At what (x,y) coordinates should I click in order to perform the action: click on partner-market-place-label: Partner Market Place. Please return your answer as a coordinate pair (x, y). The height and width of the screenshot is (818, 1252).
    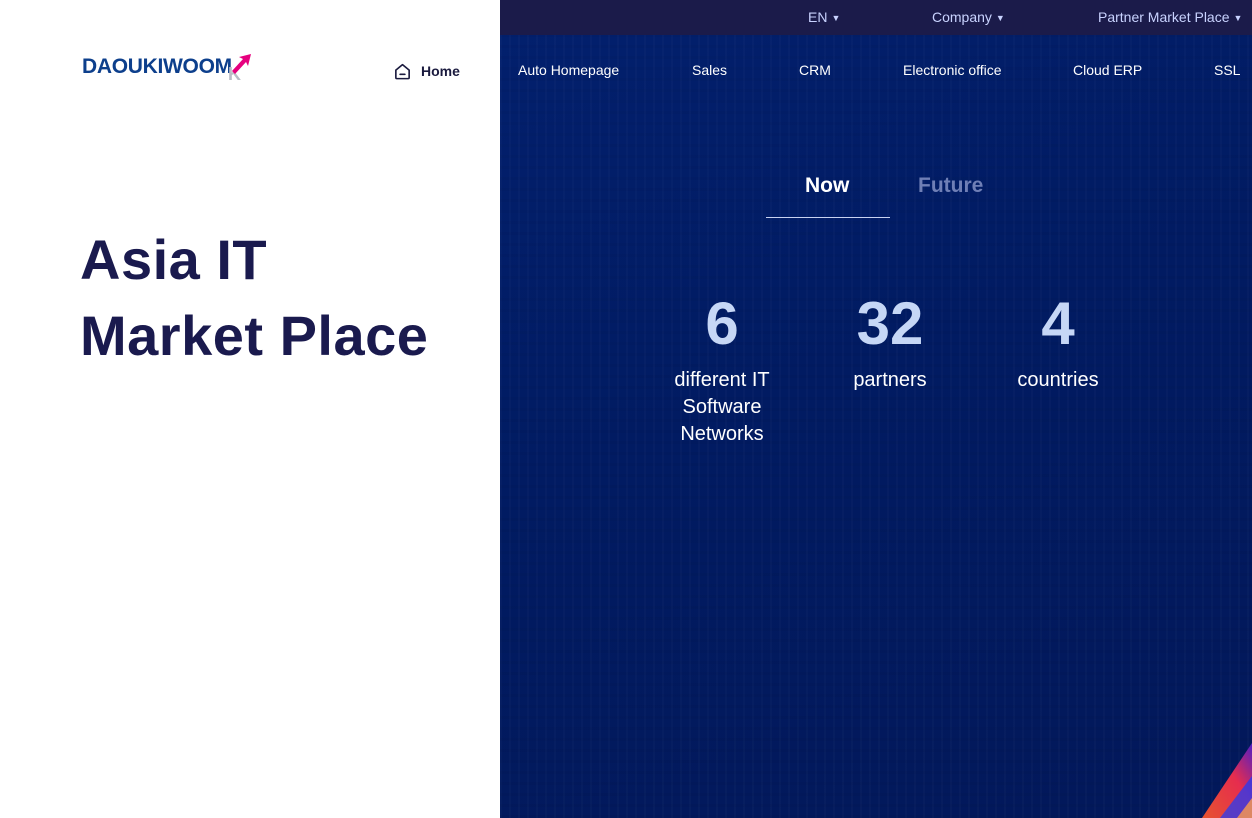
    Looking at the image, I should click on (1164, 17).